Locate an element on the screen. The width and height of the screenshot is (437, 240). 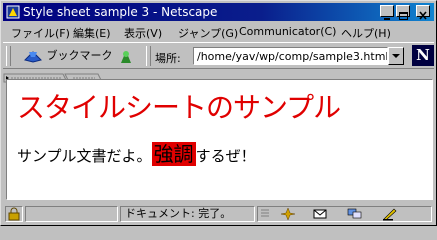
lock-icon is located at coordinates (14, 214).